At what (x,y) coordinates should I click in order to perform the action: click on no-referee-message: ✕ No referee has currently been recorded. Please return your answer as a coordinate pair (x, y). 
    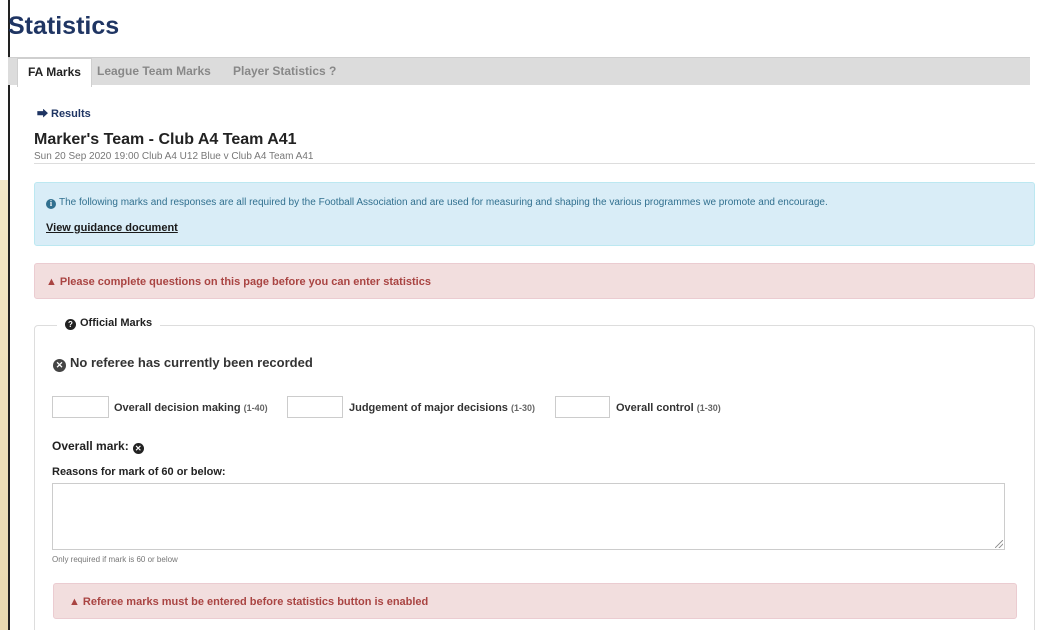
    Looking at the image, I should click on (183, 363).